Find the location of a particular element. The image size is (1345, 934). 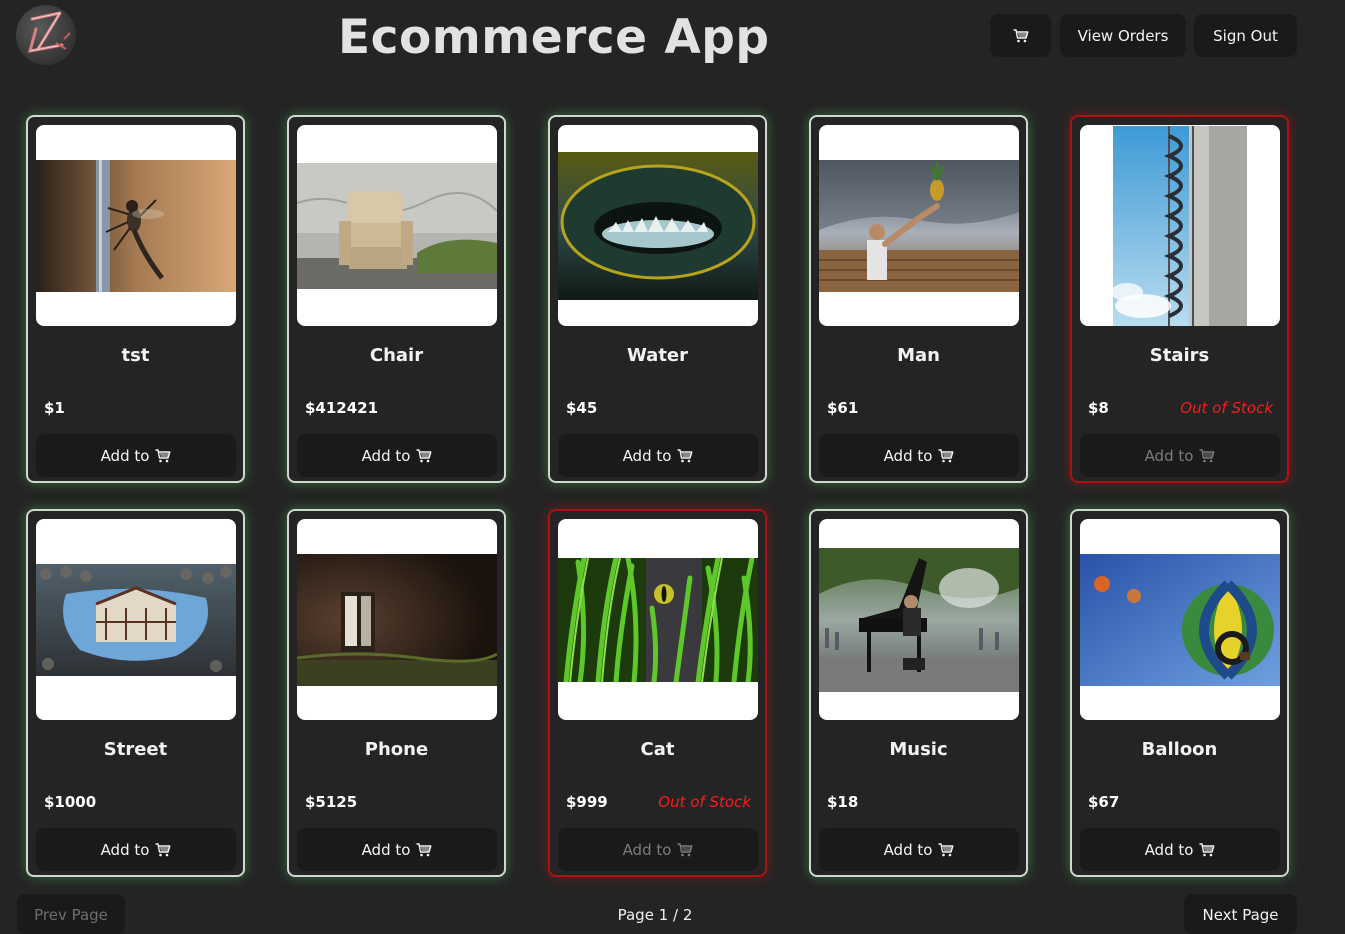

product-price: $1000 is located at coordinates (70, 802).